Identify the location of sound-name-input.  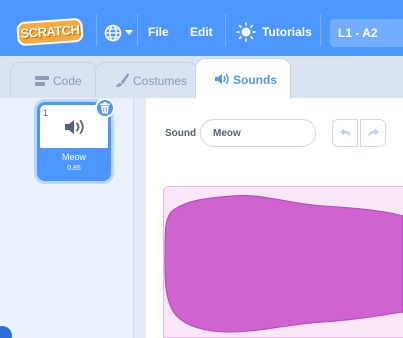
(258, 133).